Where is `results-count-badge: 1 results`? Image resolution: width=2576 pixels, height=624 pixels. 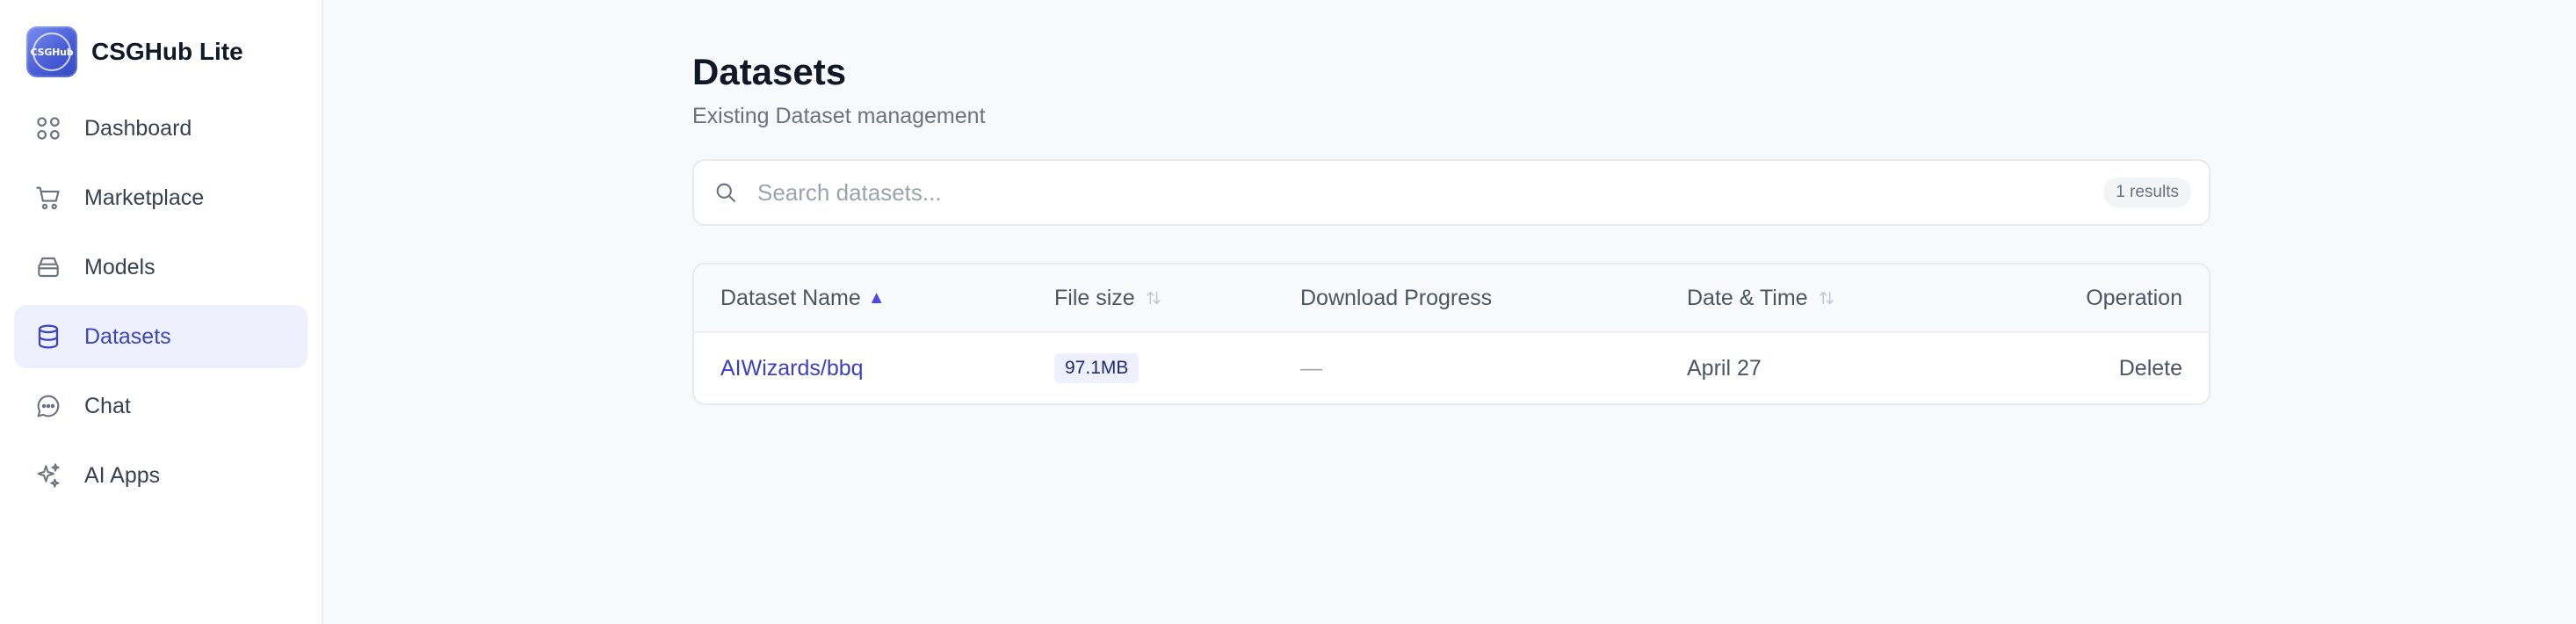 results-count-badge: 1 results is located at coordinates (2147, 192).